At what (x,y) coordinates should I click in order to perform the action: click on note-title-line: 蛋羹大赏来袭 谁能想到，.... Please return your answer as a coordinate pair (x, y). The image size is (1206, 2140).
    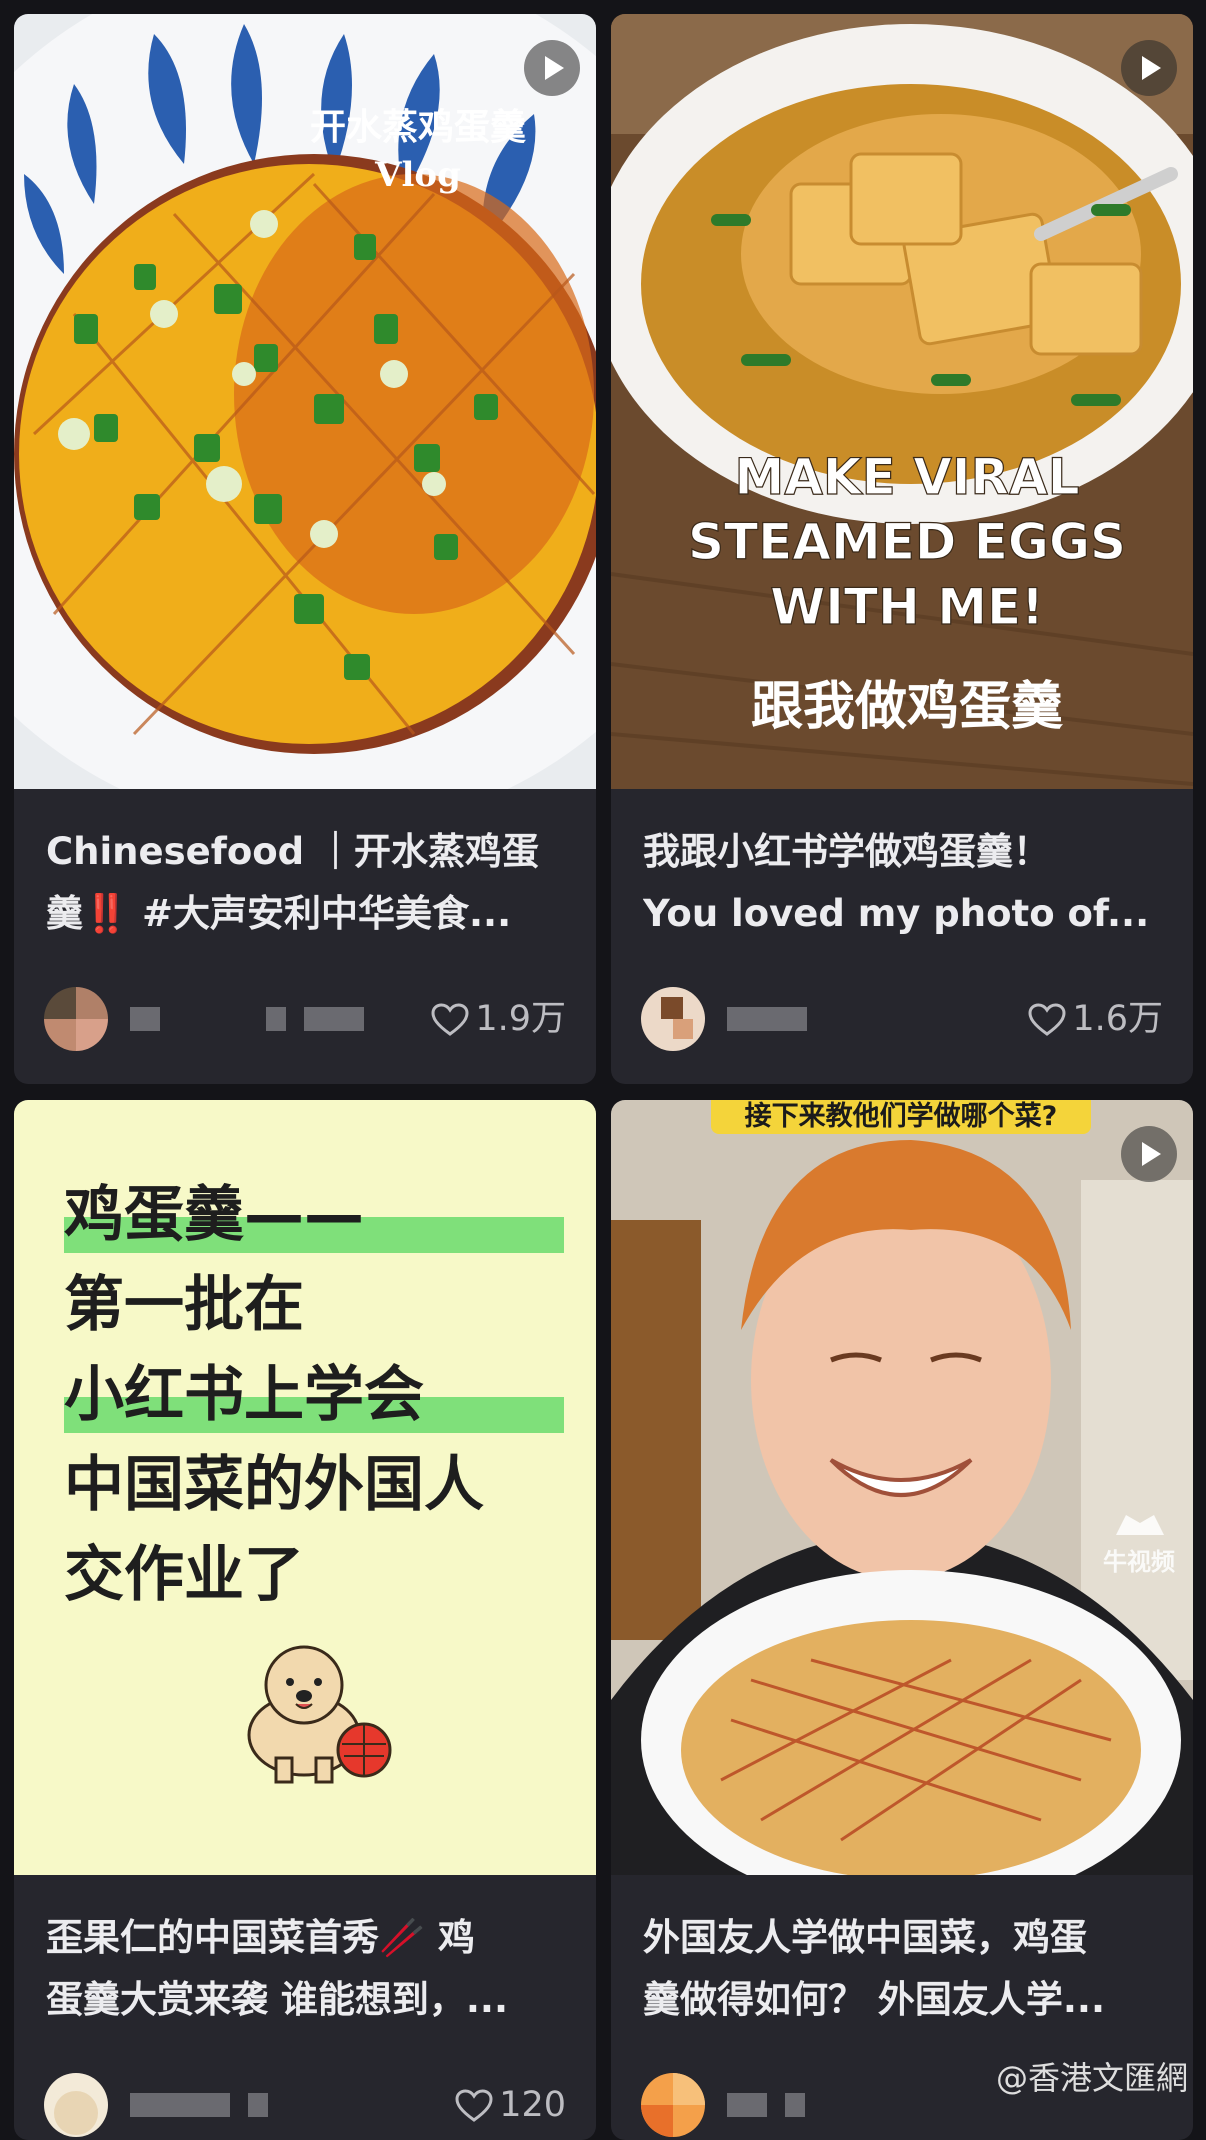
    Looking at the image, I should click on (277, 1999).